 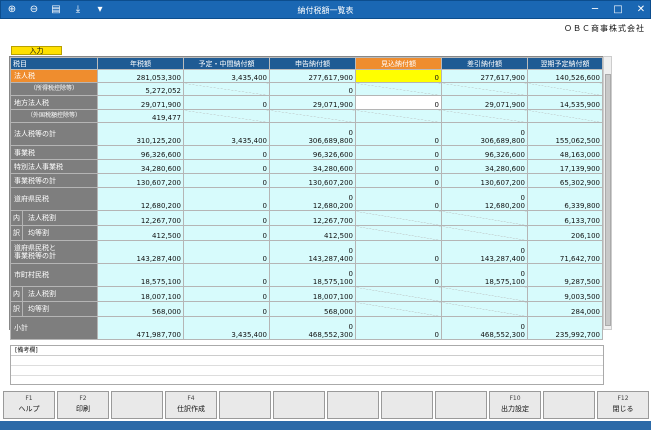 What do you see at coordinates (565, 275) in the screenshot?
I see `value-cell: 9,287,500` at bounding box center [565, 275].